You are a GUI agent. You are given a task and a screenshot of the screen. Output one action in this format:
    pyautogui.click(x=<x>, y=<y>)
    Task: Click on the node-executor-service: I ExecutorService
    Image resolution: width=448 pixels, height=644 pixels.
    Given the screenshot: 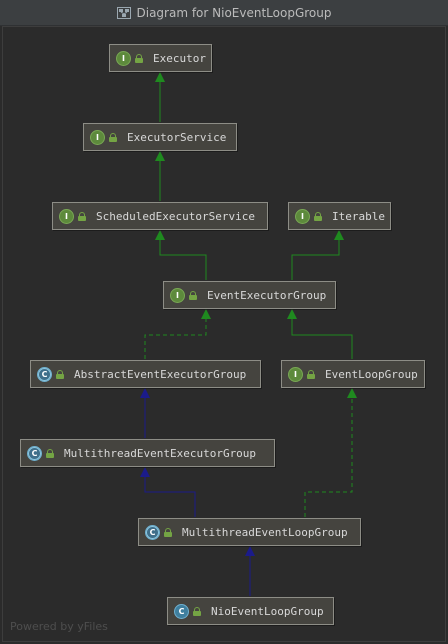 What is the action you would take?
    pyautogui.click(x=160, y=137)
    